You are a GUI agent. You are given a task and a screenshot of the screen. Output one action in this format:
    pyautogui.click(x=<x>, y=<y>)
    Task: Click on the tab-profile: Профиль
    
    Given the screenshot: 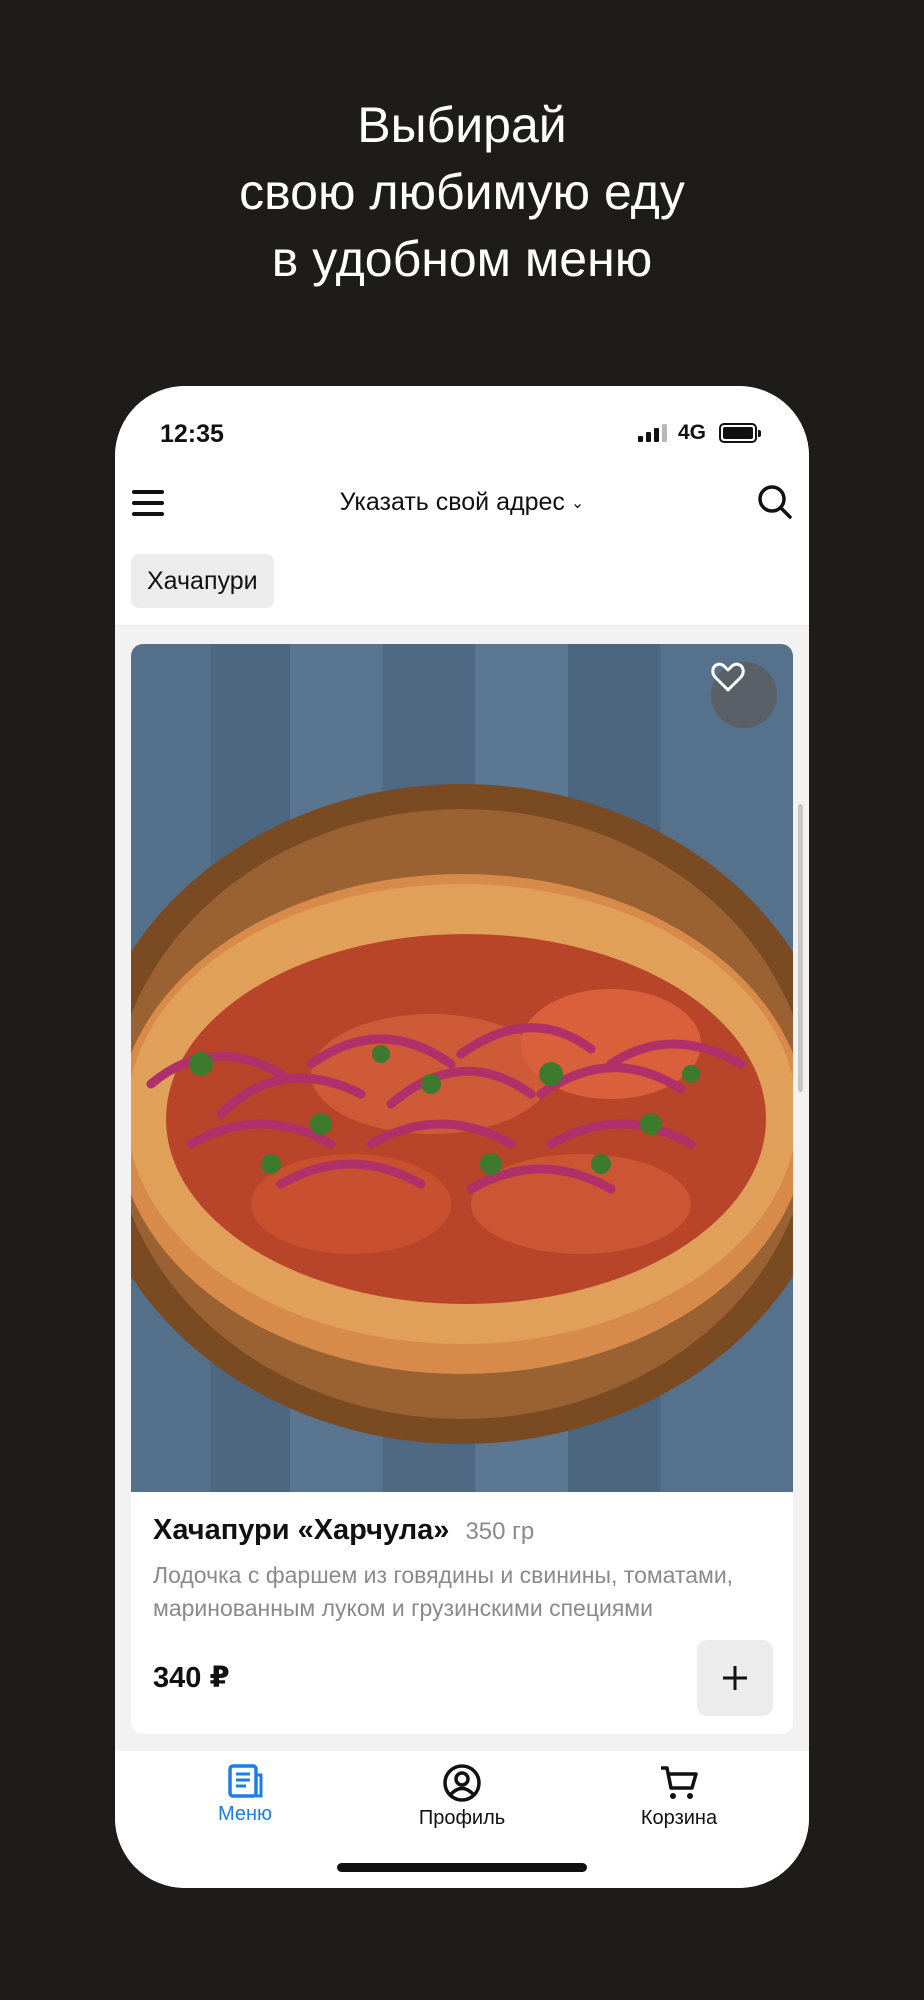 What is the action you would take?
    pyautogui.click(x=462, y=1796)
    